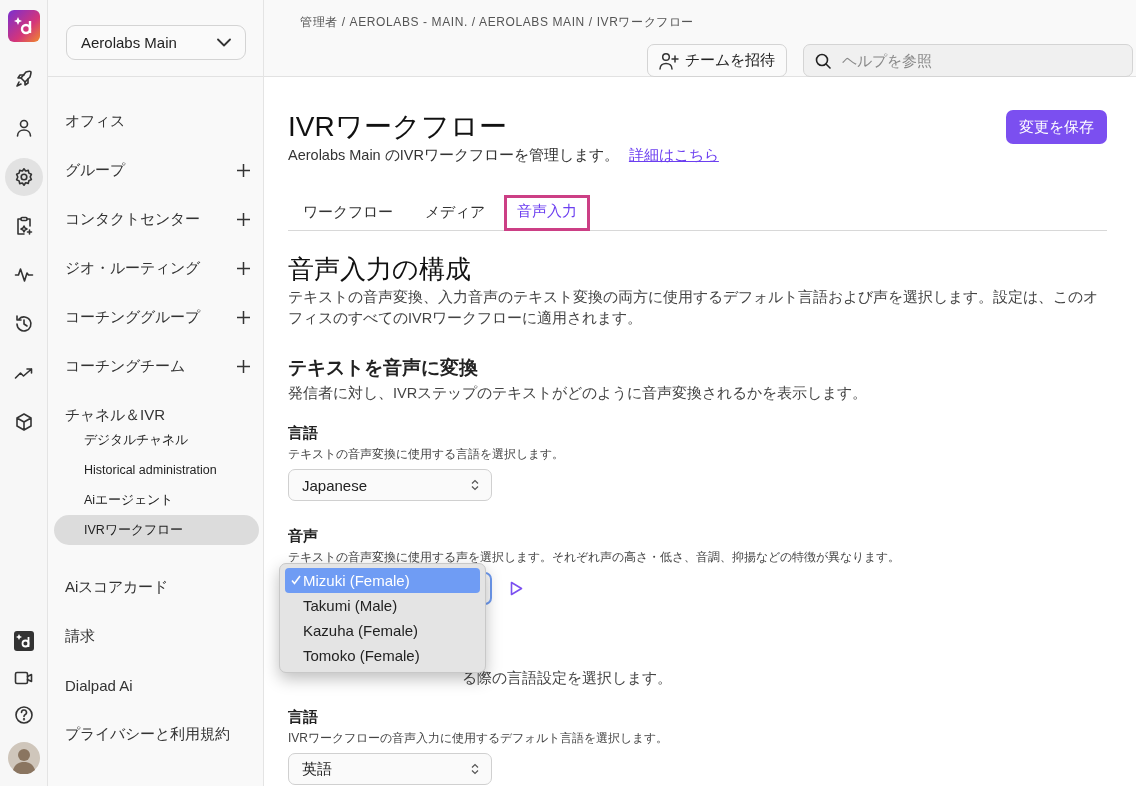 This screenshot has width=1136, height=786. Describe the element at coordinates (156, 440) in the screenshot. I see `nav-subitem: デジタルチャネル` at that location.